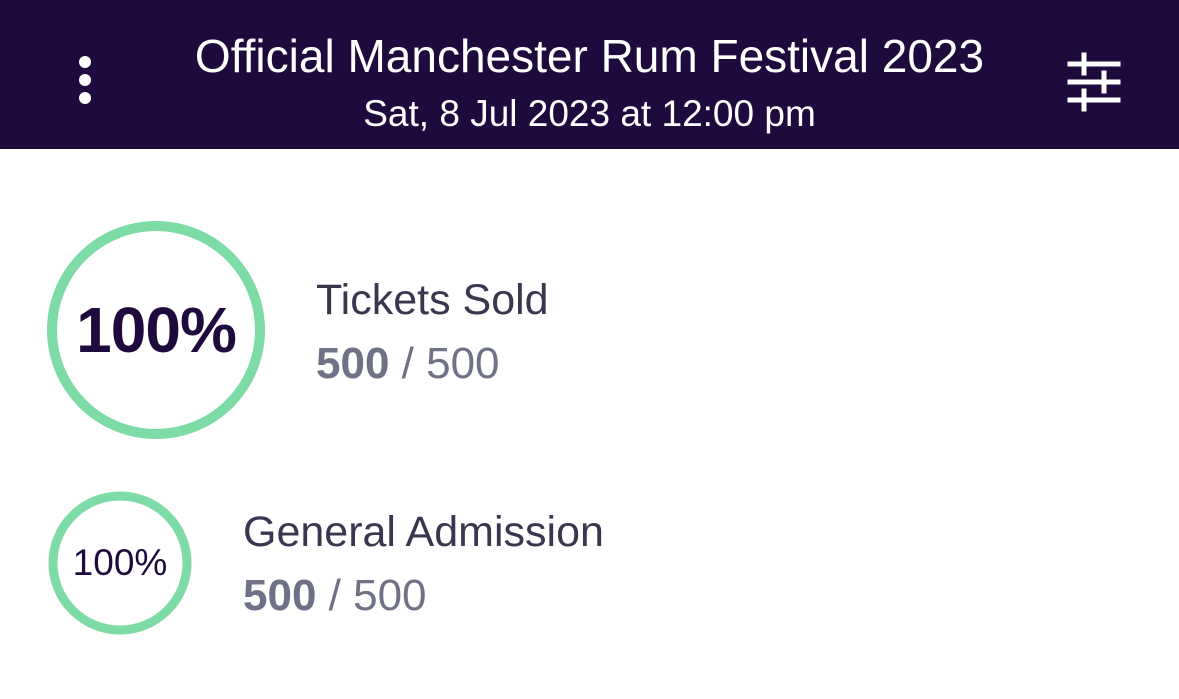  I want to click on tickets-sold-count: 500 / 500, so click(408, 364).